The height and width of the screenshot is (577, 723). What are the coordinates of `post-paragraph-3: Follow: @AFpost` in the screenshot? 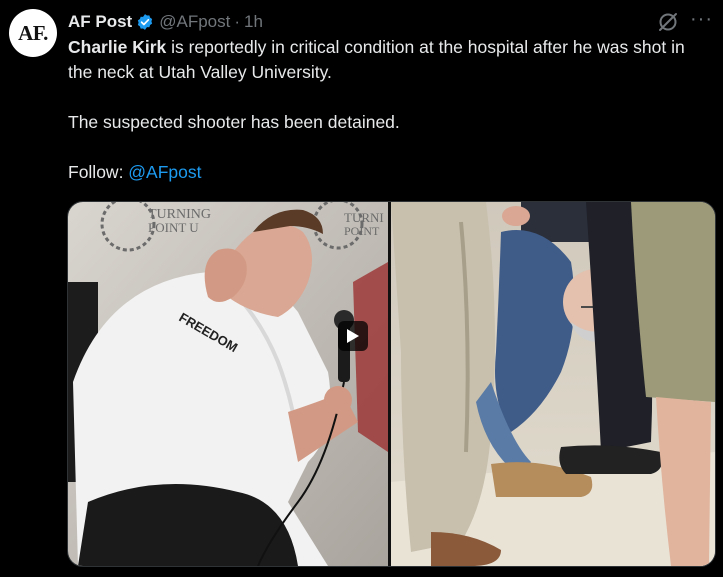 It's located at (388, 172).